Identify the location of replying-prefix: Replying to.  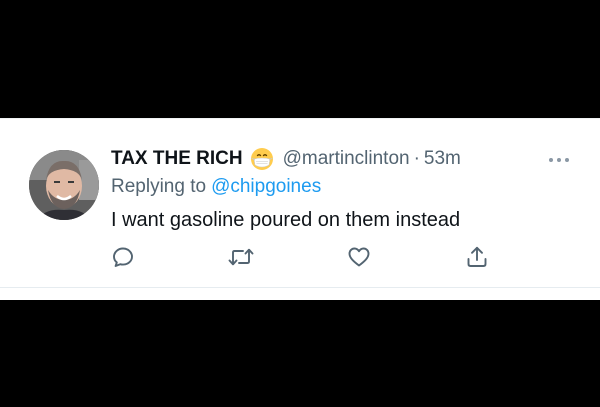
(159, 186).